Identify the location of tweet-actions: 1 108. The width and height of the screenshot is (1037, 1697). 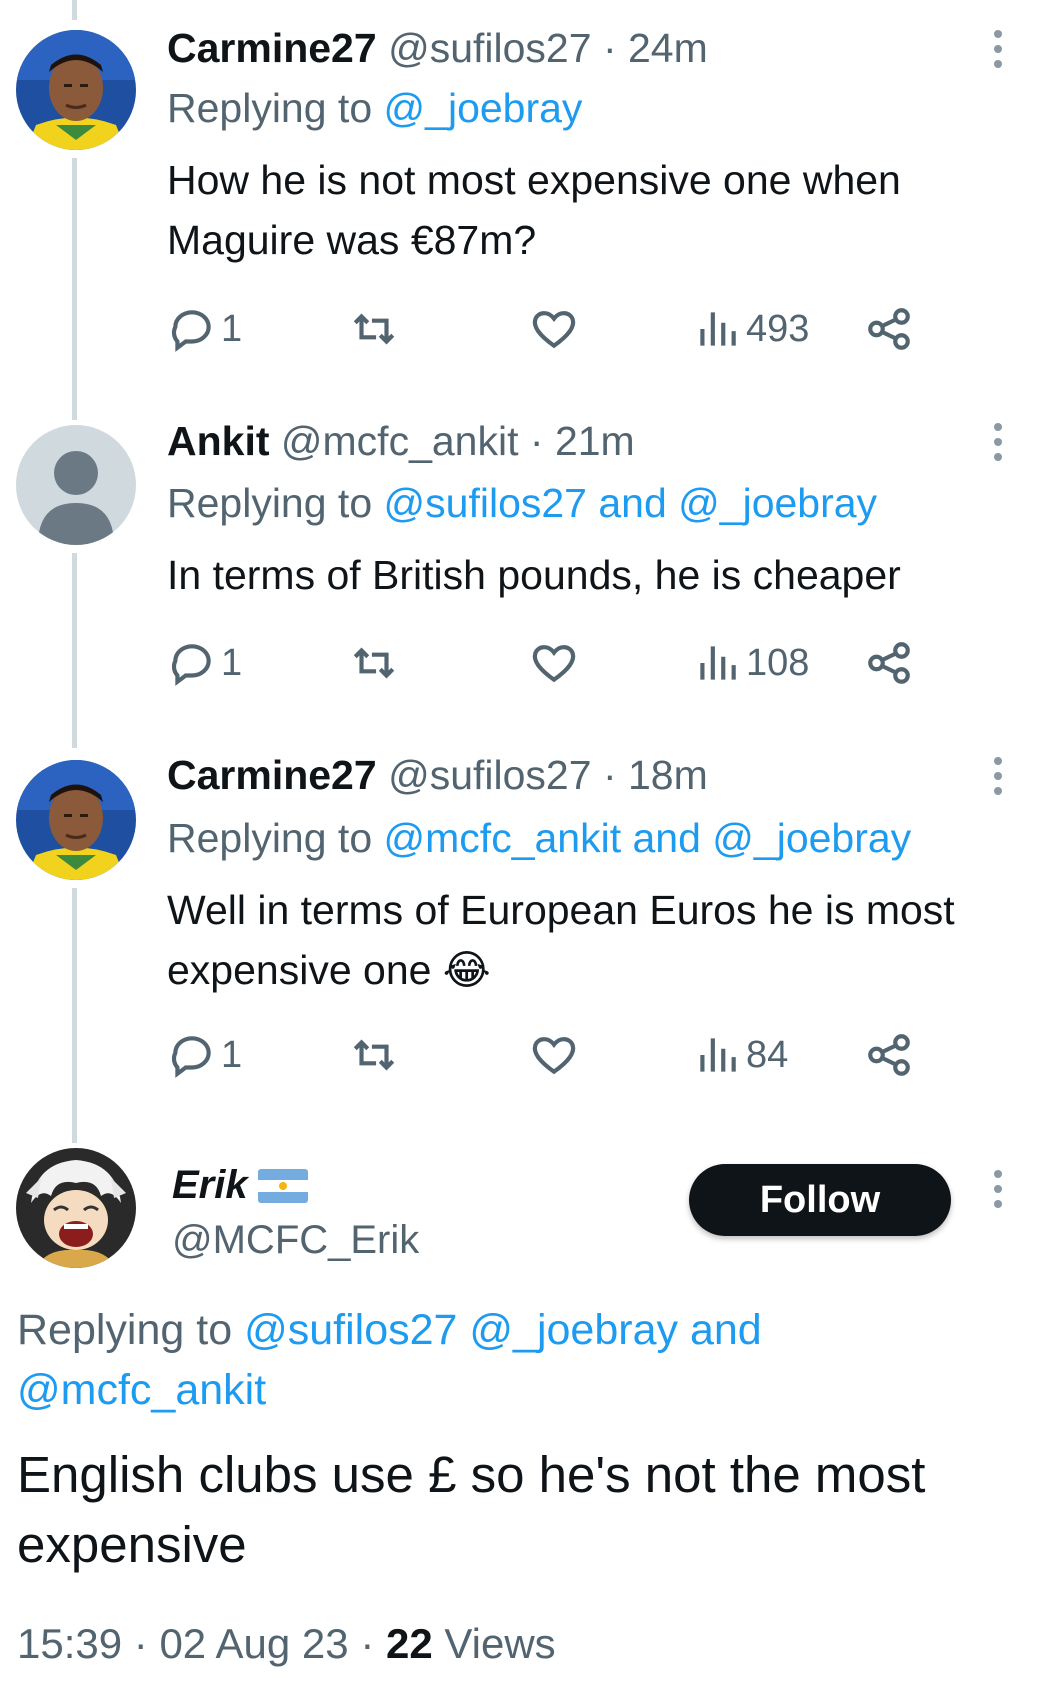
(582, 663).